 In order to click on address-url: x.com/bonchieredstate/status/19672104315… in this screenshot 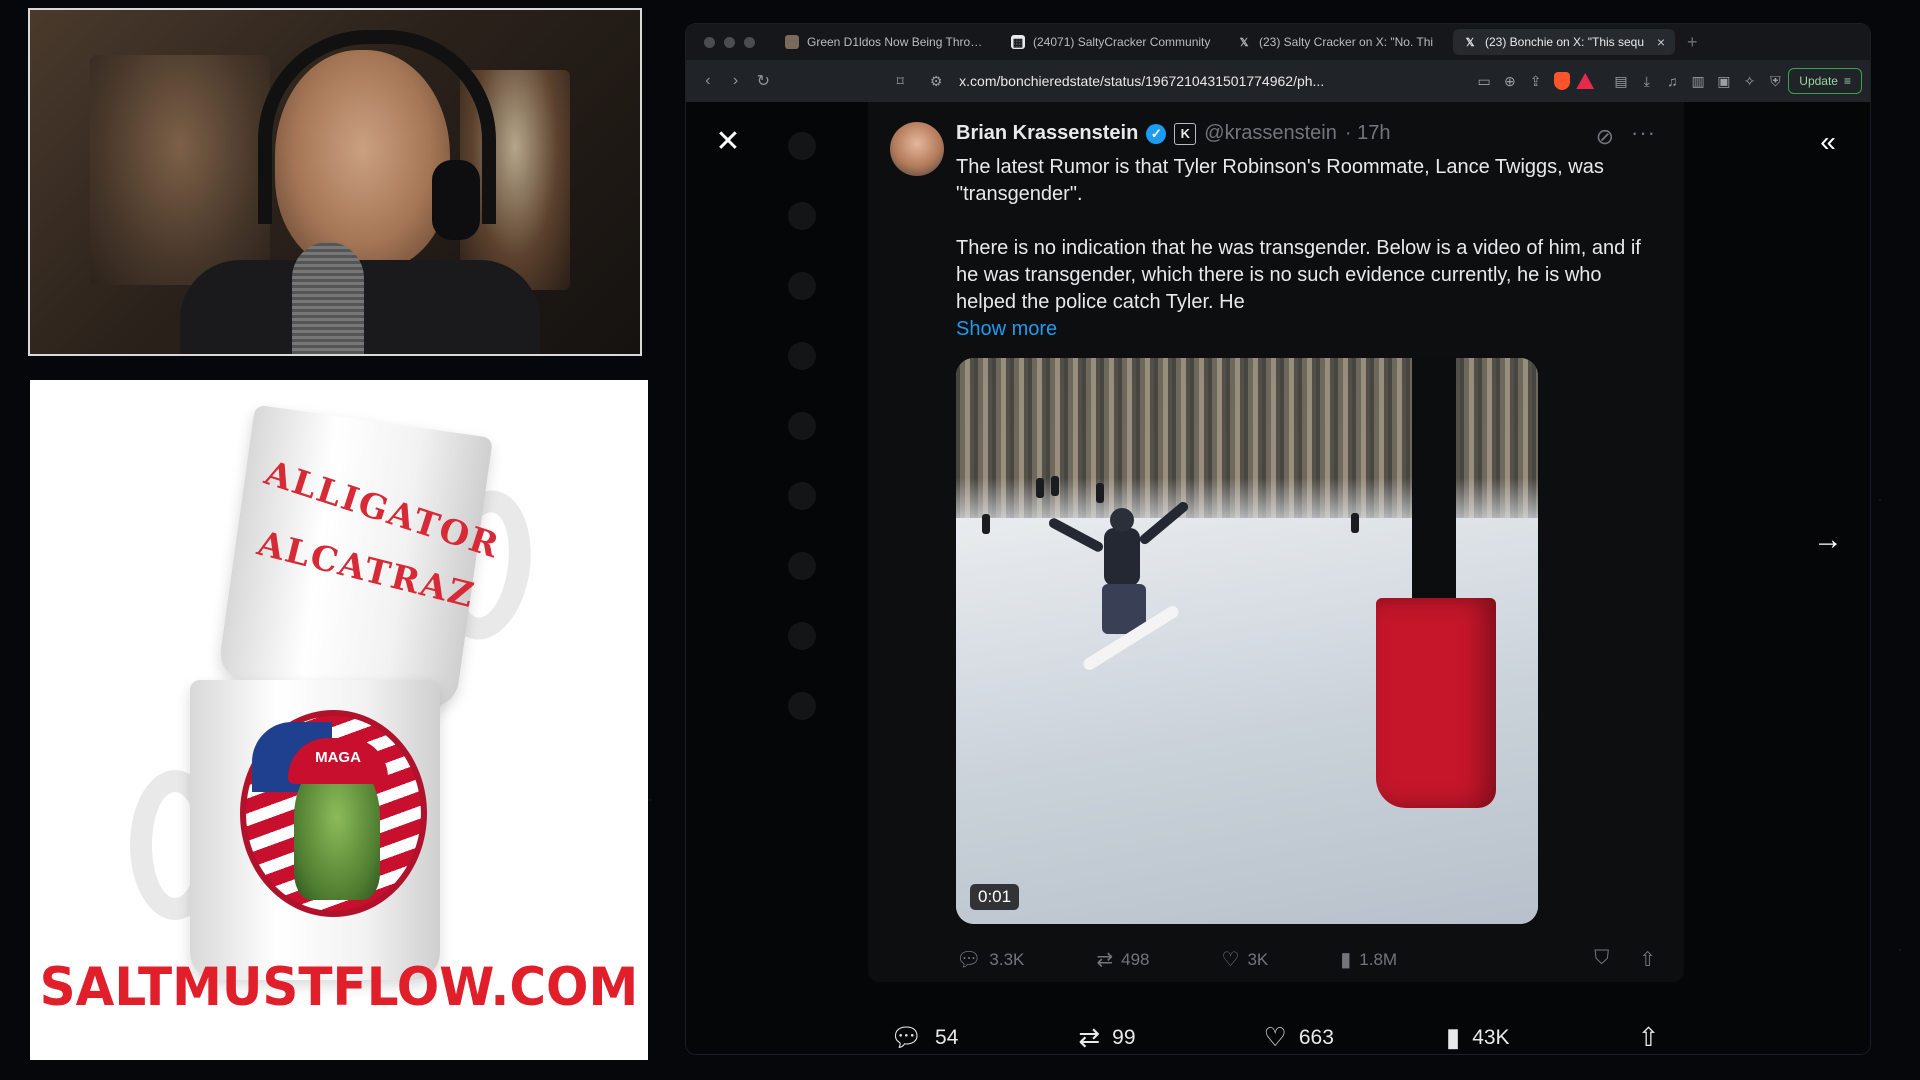, I will do `click(1141, 81)`.